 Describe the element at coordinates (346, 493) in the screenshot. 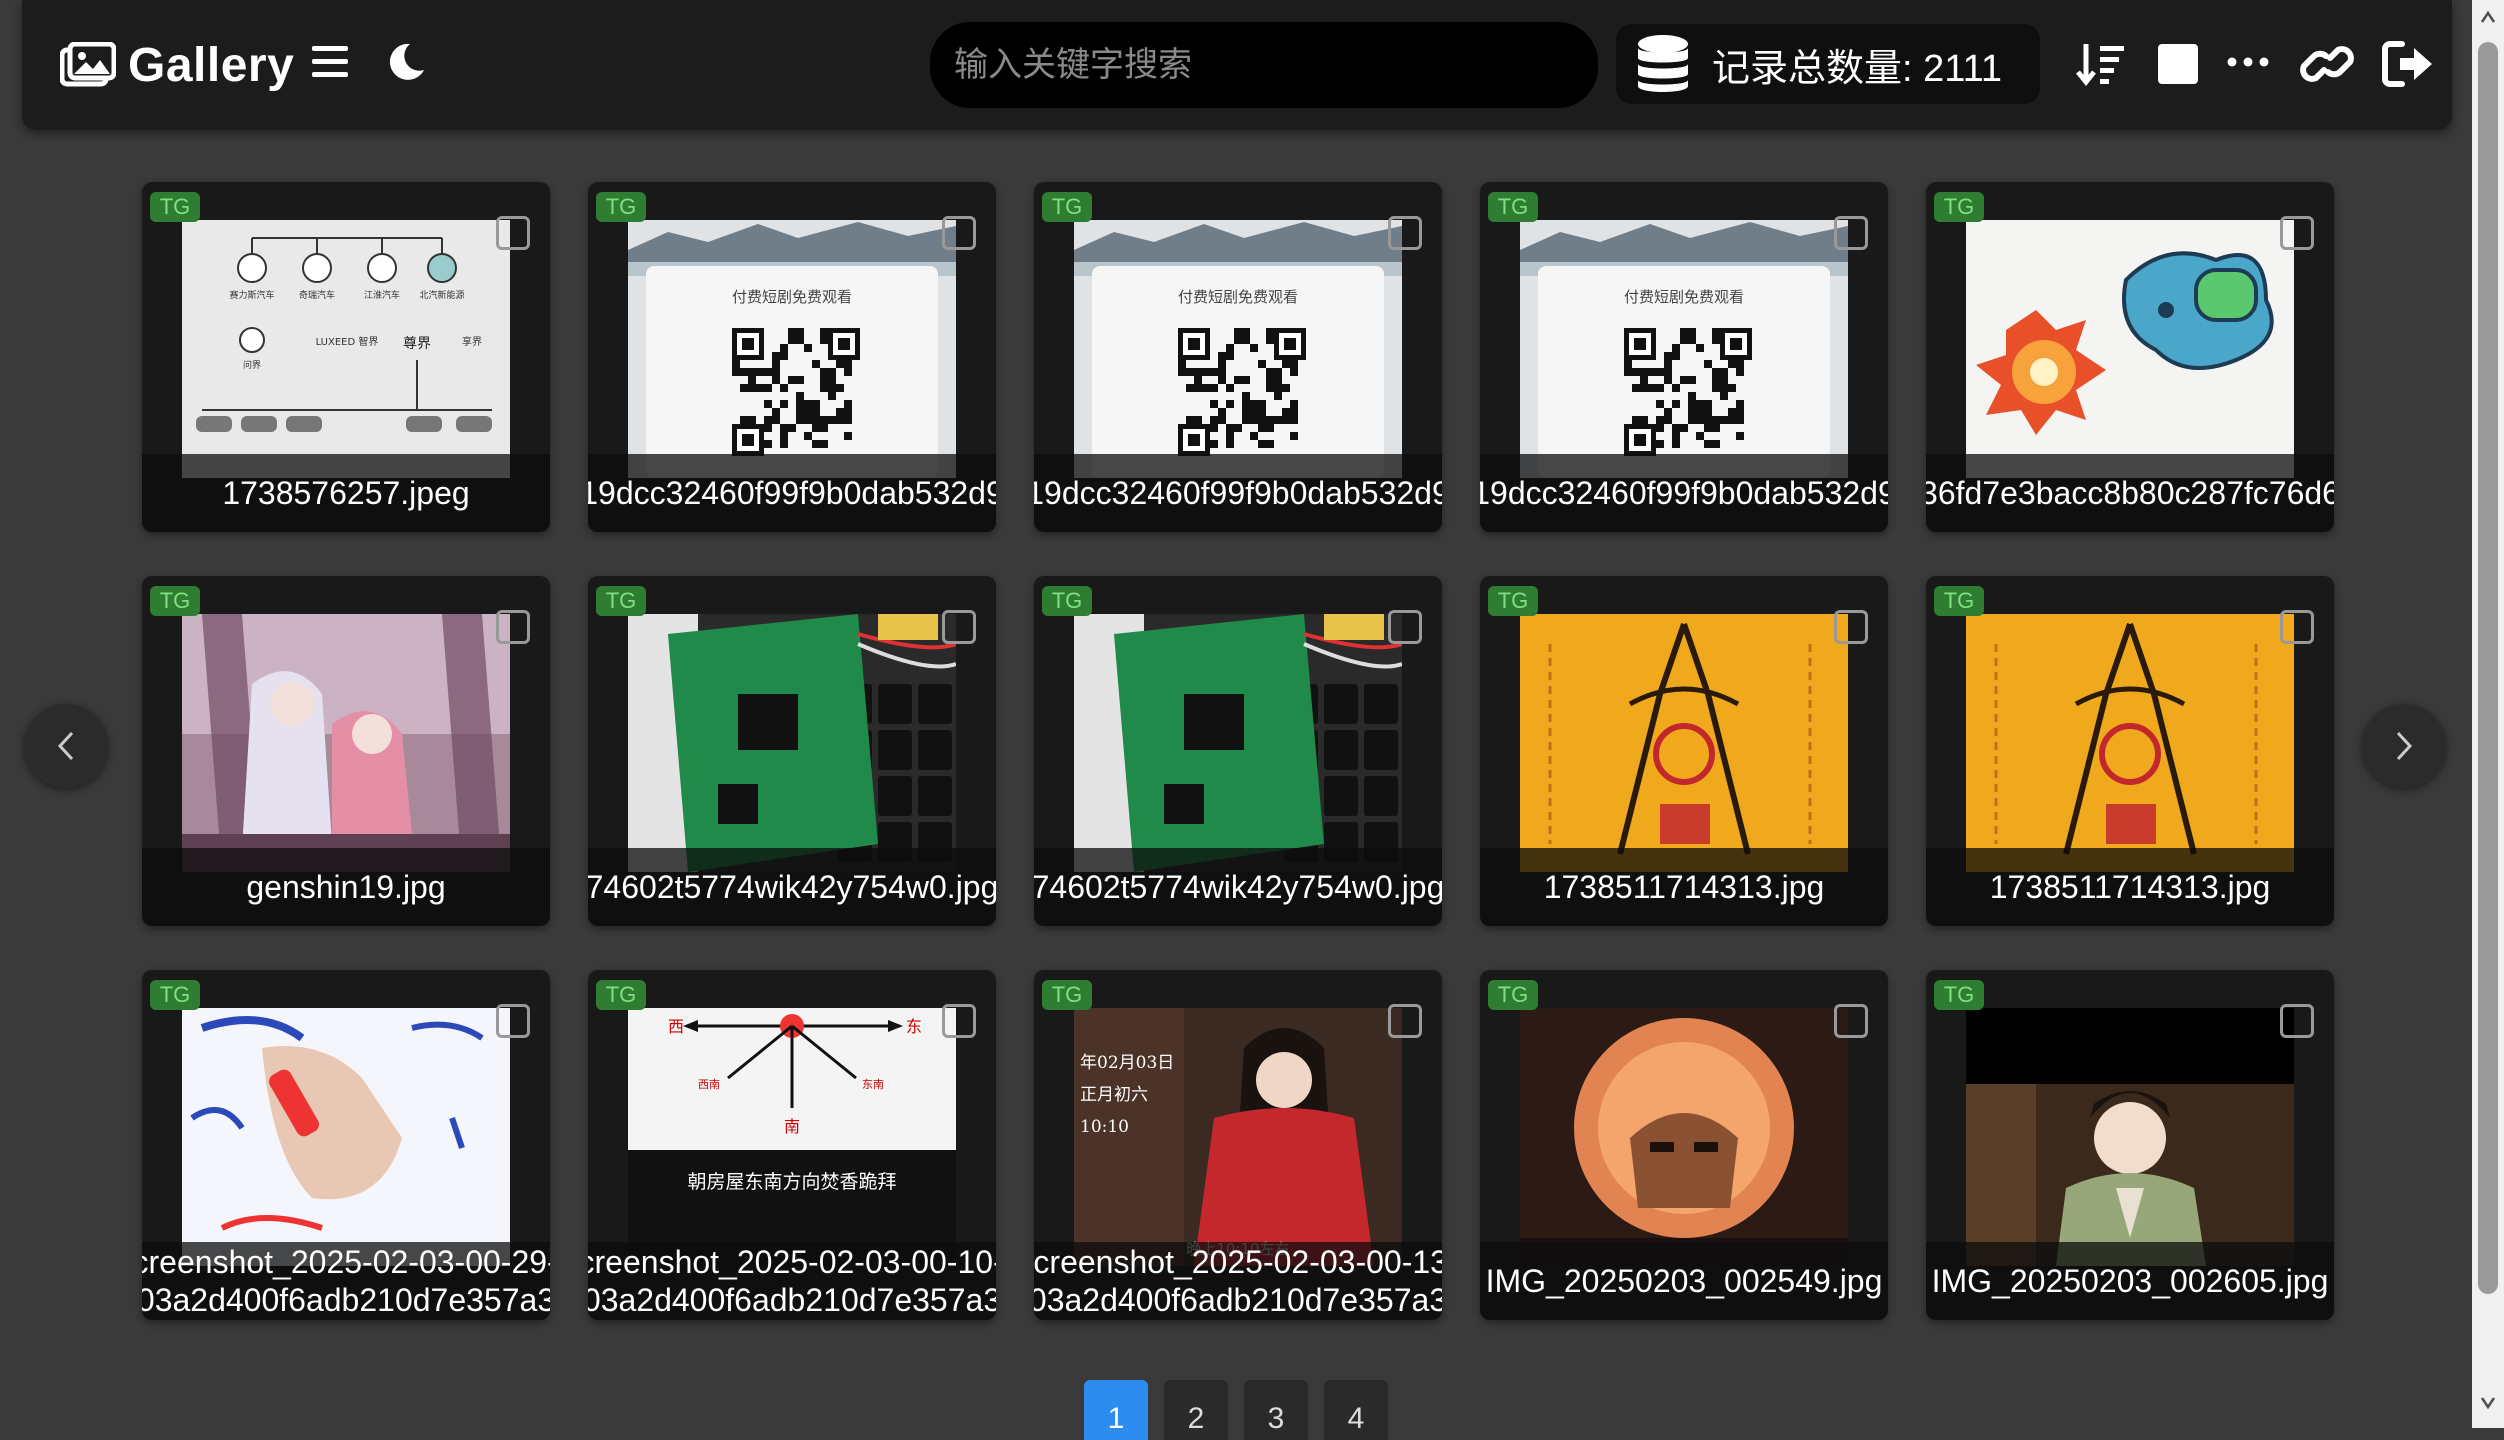

I see `file-name-line: 1738576257.jpeg` at that location.